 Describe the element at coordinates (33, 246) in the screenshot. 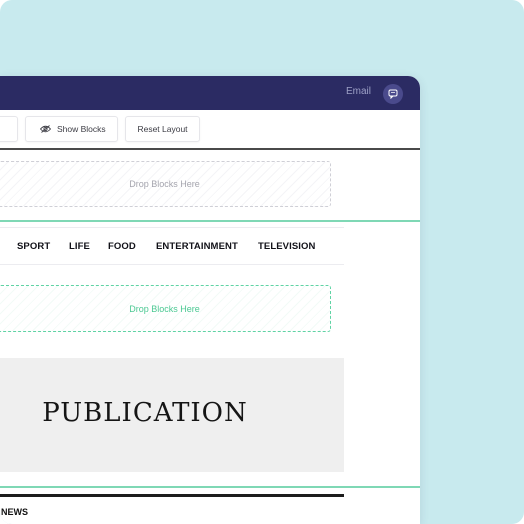

I see `nav-item-sport: SPORT` at that location.